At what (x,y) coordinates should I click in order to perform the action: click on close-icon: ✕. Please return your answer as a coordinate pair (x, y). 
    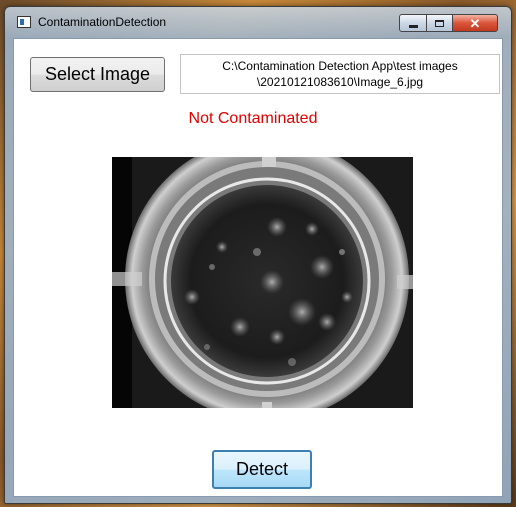
    Looking at the image, I should click on (475, 23).